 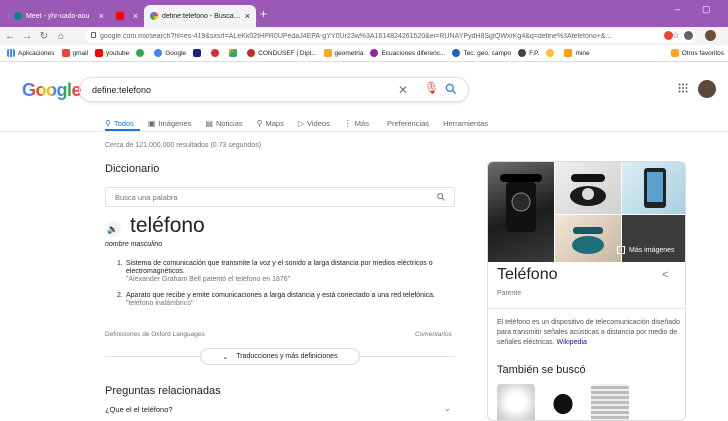 I want to click on tab-maps: ⚲ Maps, so click(x=270, y=123).